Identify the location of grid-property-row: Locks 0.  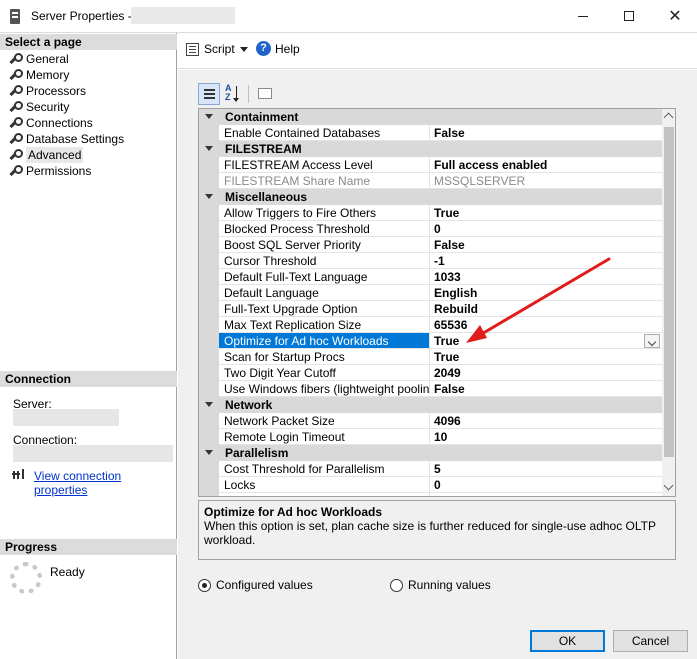
(430, 485).